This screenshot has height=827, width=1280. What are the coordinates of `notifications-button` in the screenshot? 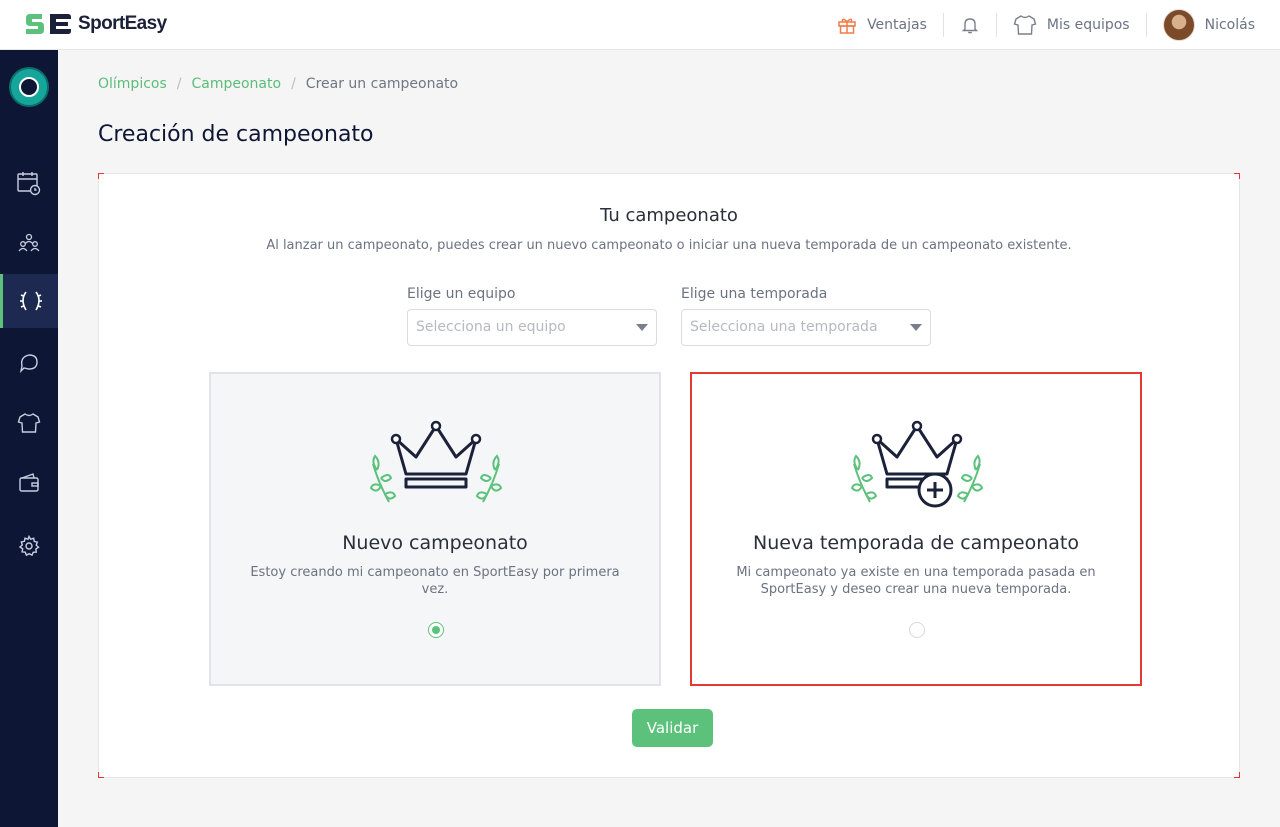 It's located at (970, 25).